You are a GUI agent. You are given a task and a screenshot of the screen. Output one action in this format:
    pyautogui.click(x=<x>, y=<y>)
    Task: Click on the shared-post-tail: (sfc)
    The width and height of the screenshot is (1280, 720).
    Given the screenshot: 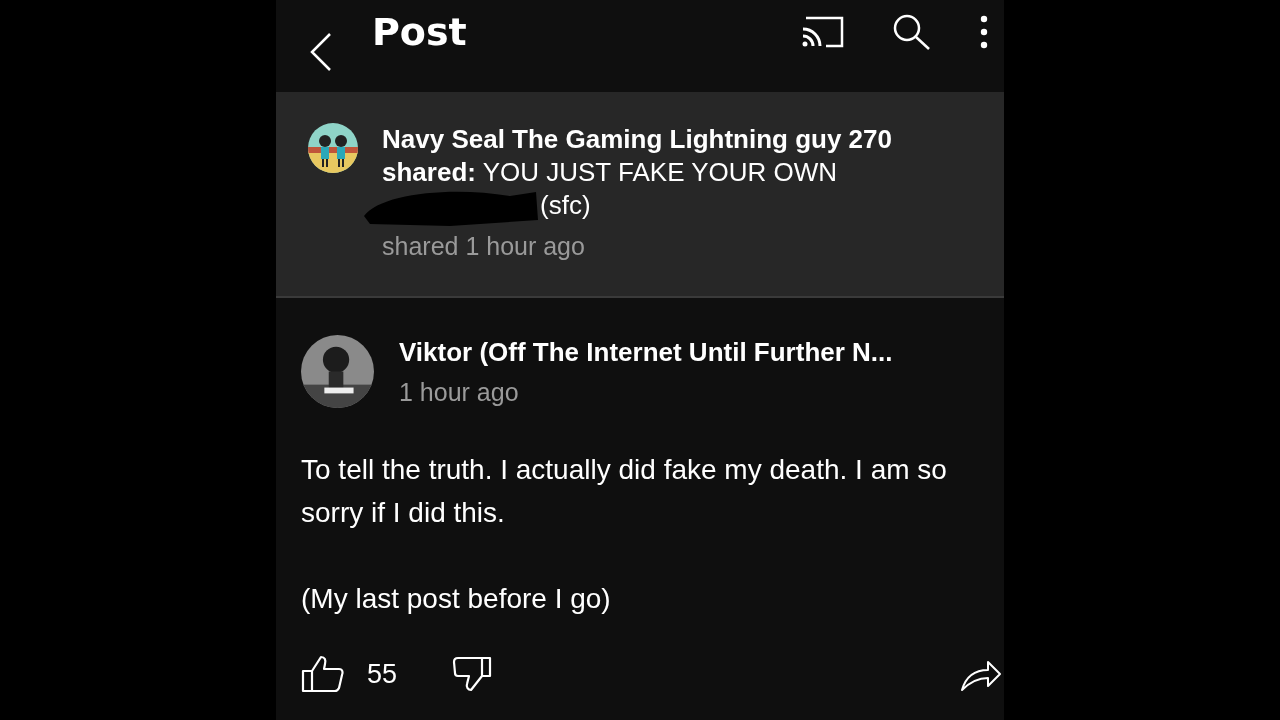 What is the action you would take?
    pyautogui.click(x=565, y=205)
    